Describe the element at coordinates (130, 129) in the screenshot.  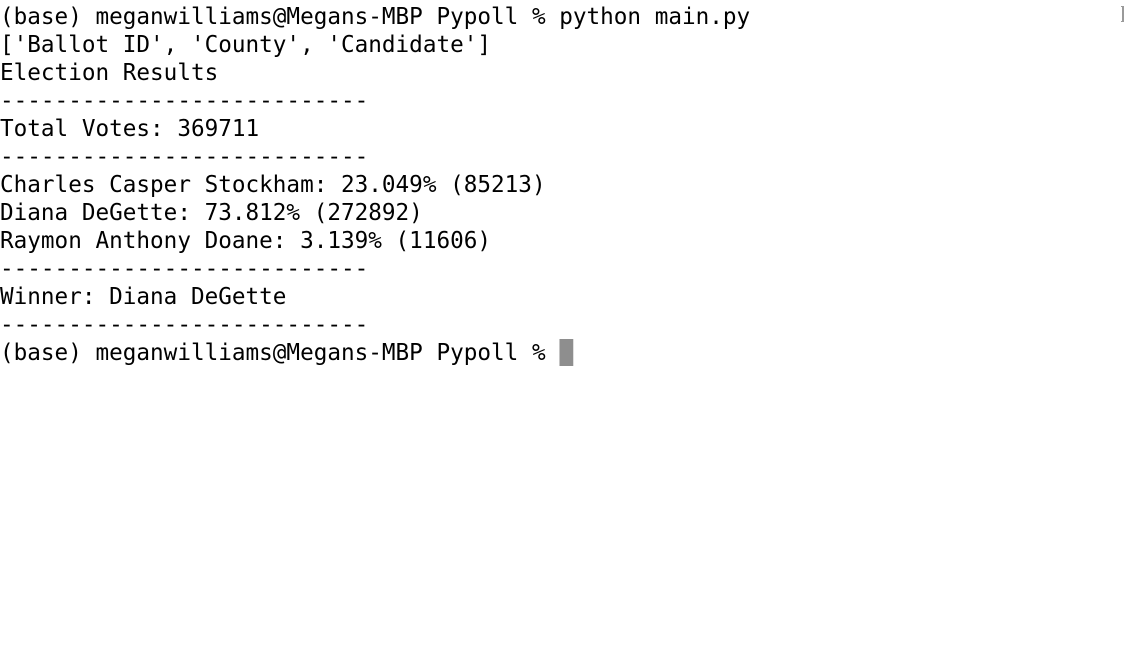
I see `terminal-line-total-votes: Total Votes: 369711` at that location.